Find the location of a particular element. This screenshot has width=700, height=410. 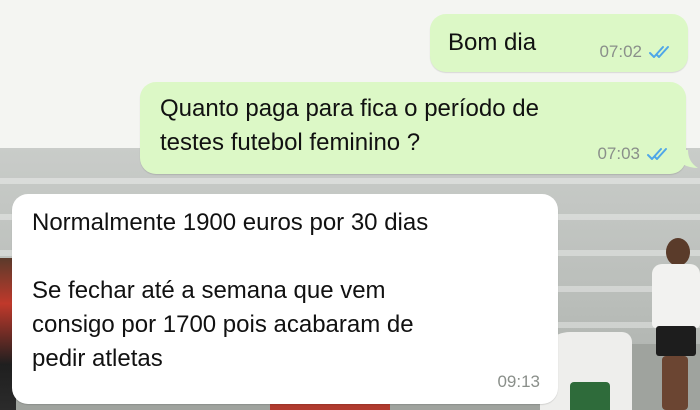

player-figure-right is located at coordinates (674, 324).